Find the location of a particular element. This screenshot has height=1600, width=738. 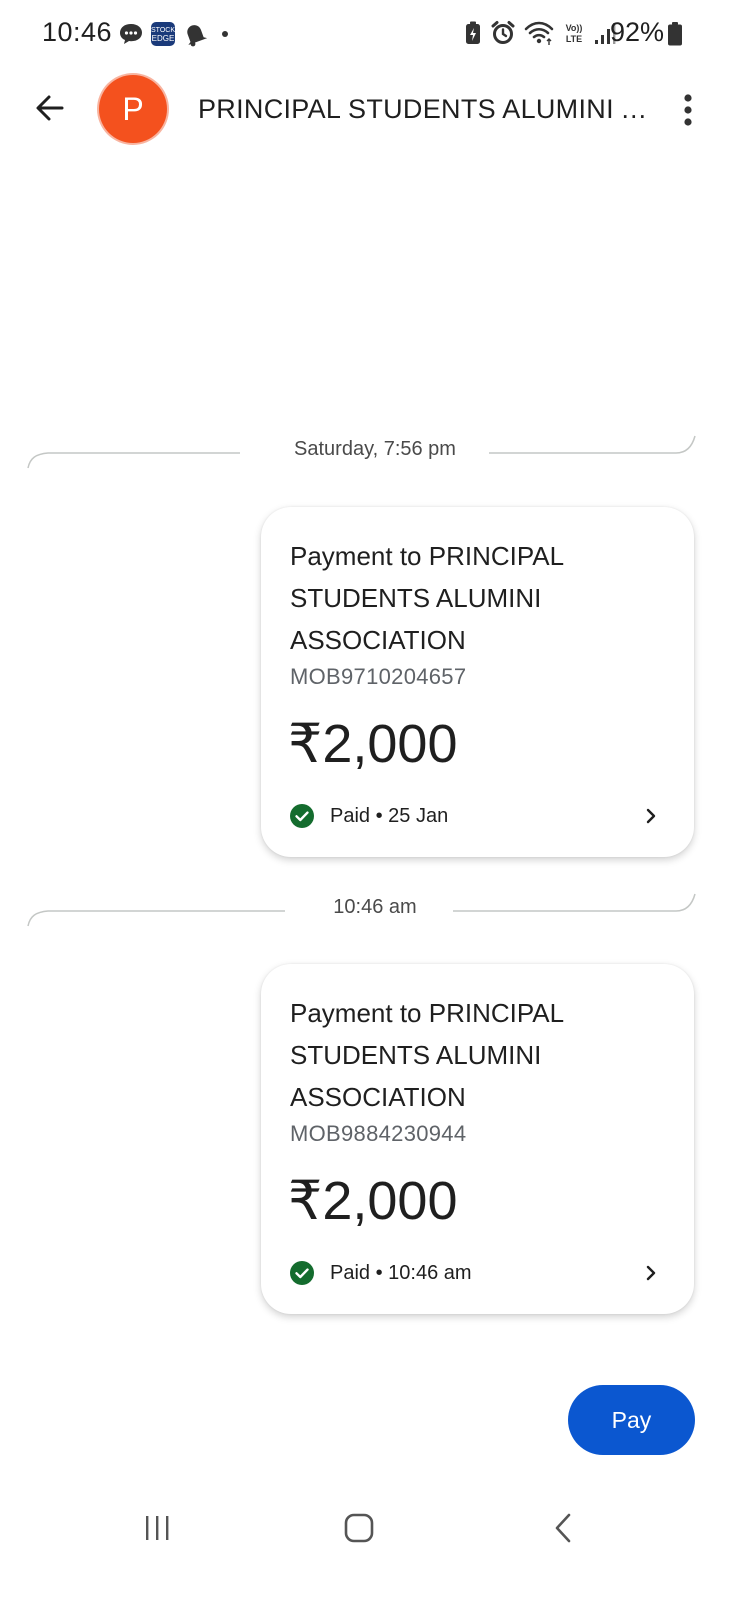

payment-status-text: Paid • 25 Jan is located at coordinates (389, 815).